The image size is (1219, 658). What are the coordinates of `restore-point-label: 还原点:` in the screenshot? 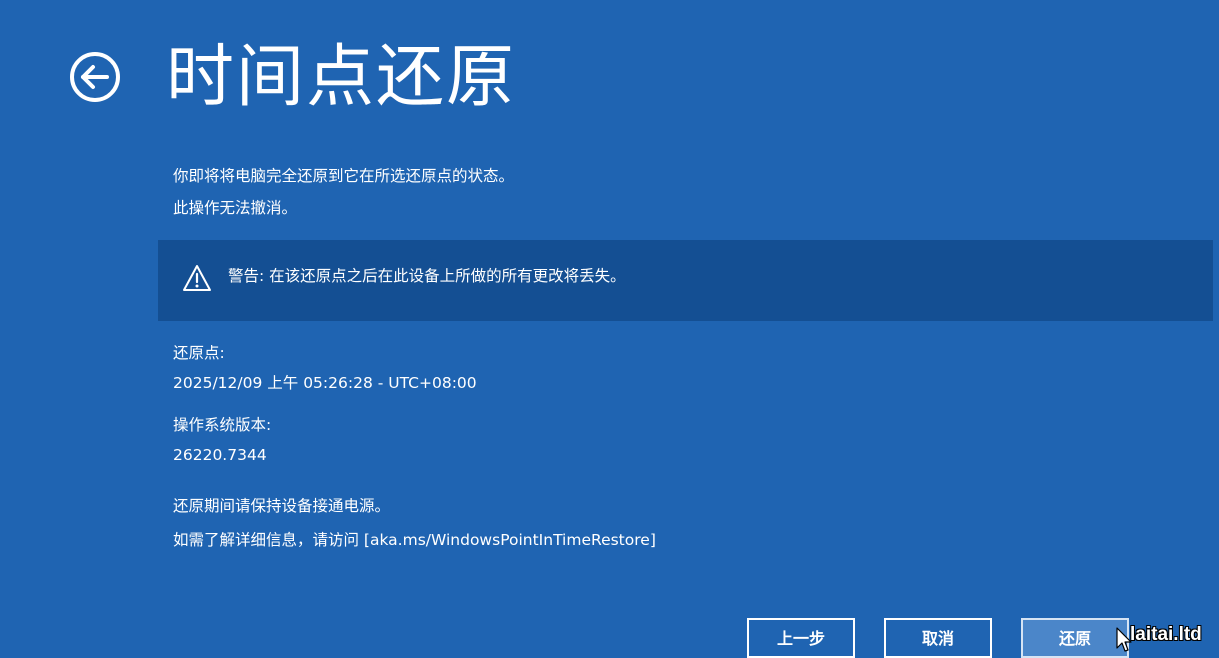 It's located at (199, 353).